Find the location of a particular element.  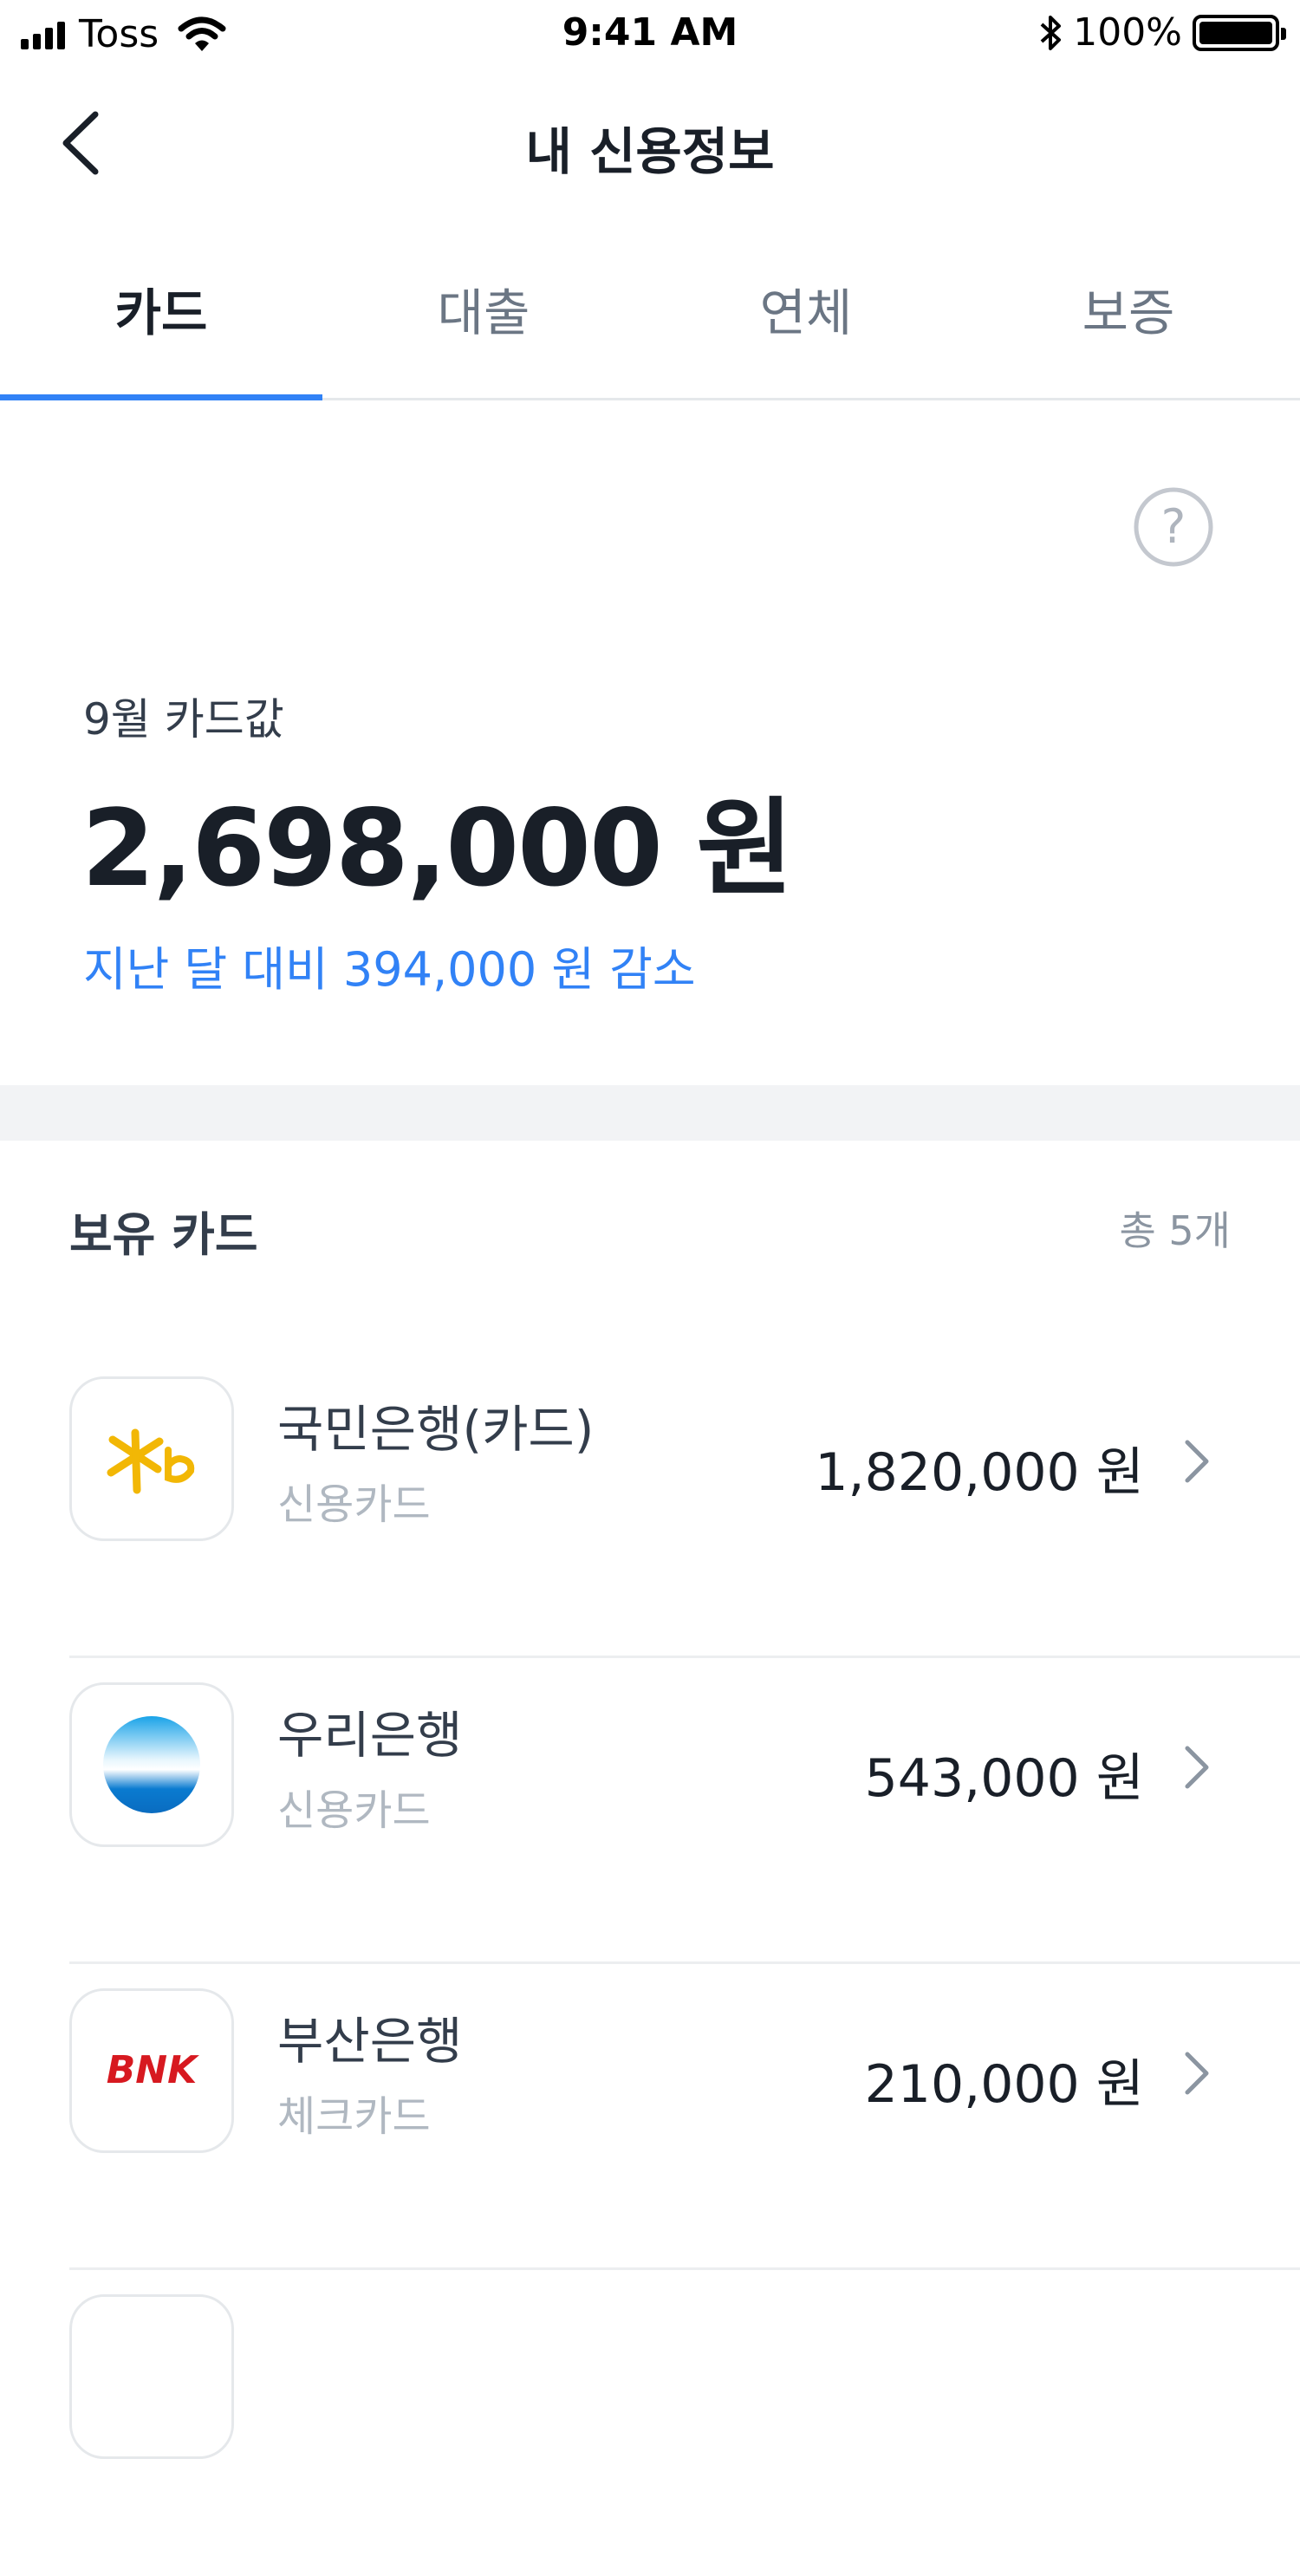

tab-bar: 카드 대출 연체 보증 is located at coordinates (650, 325).